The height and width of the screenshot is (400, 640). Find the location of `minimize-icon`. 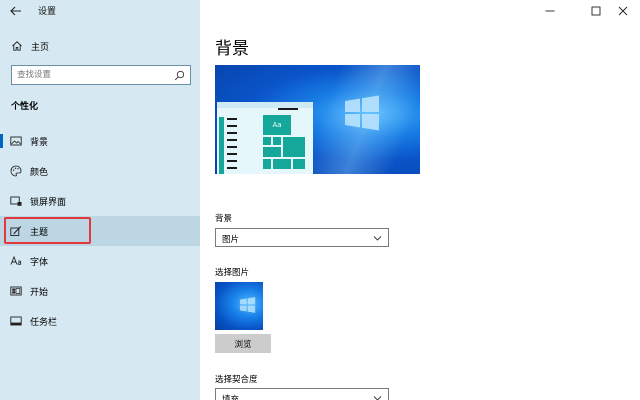

minimize-icon is located at coordinates (550, 11).